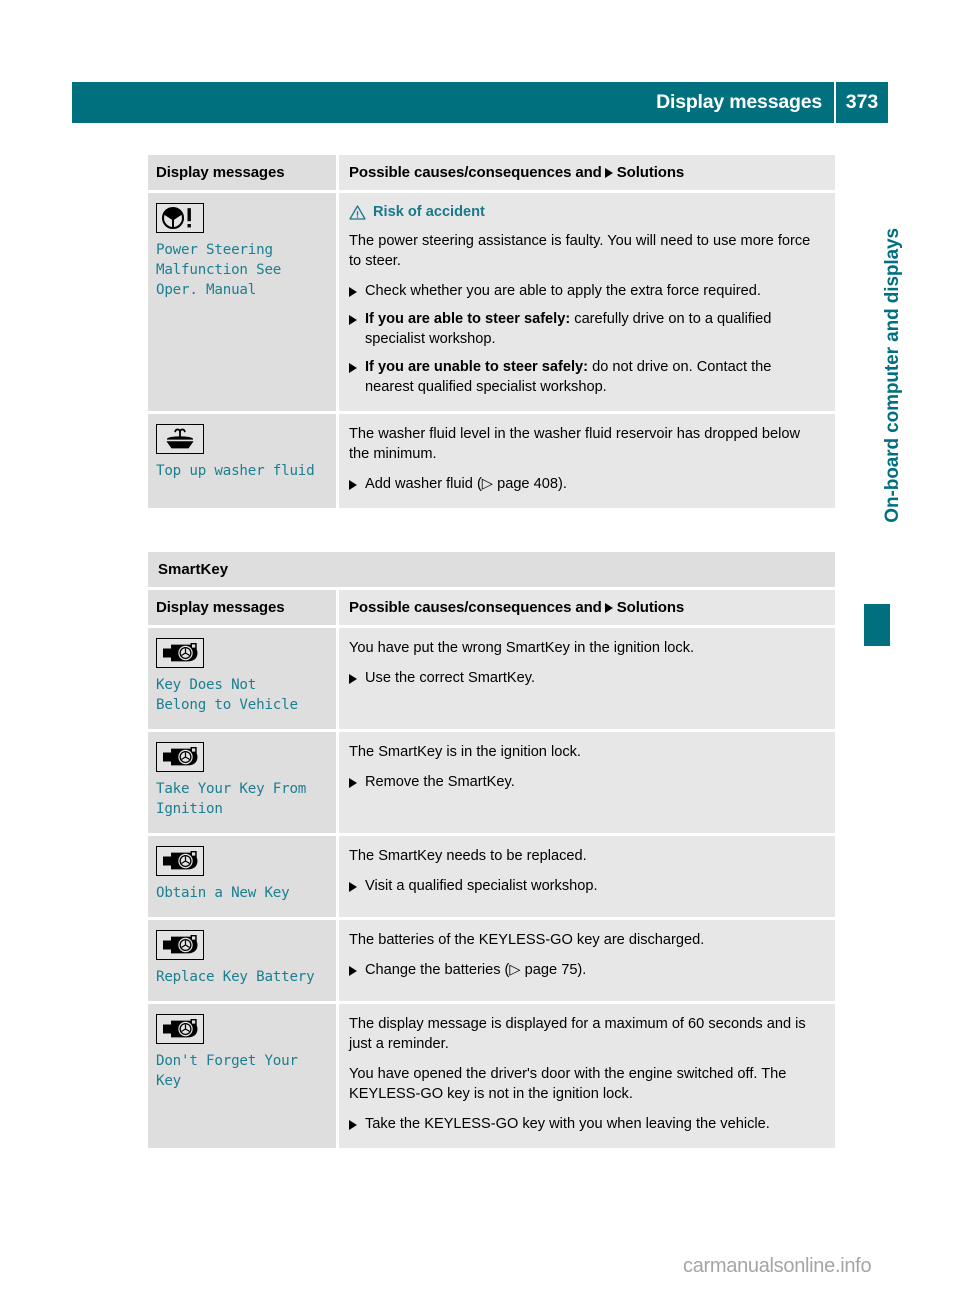 The height and width of the screenshot is (1302, 960). I want to click on section-band-smartkey: SmartKey, so click(491, 569).